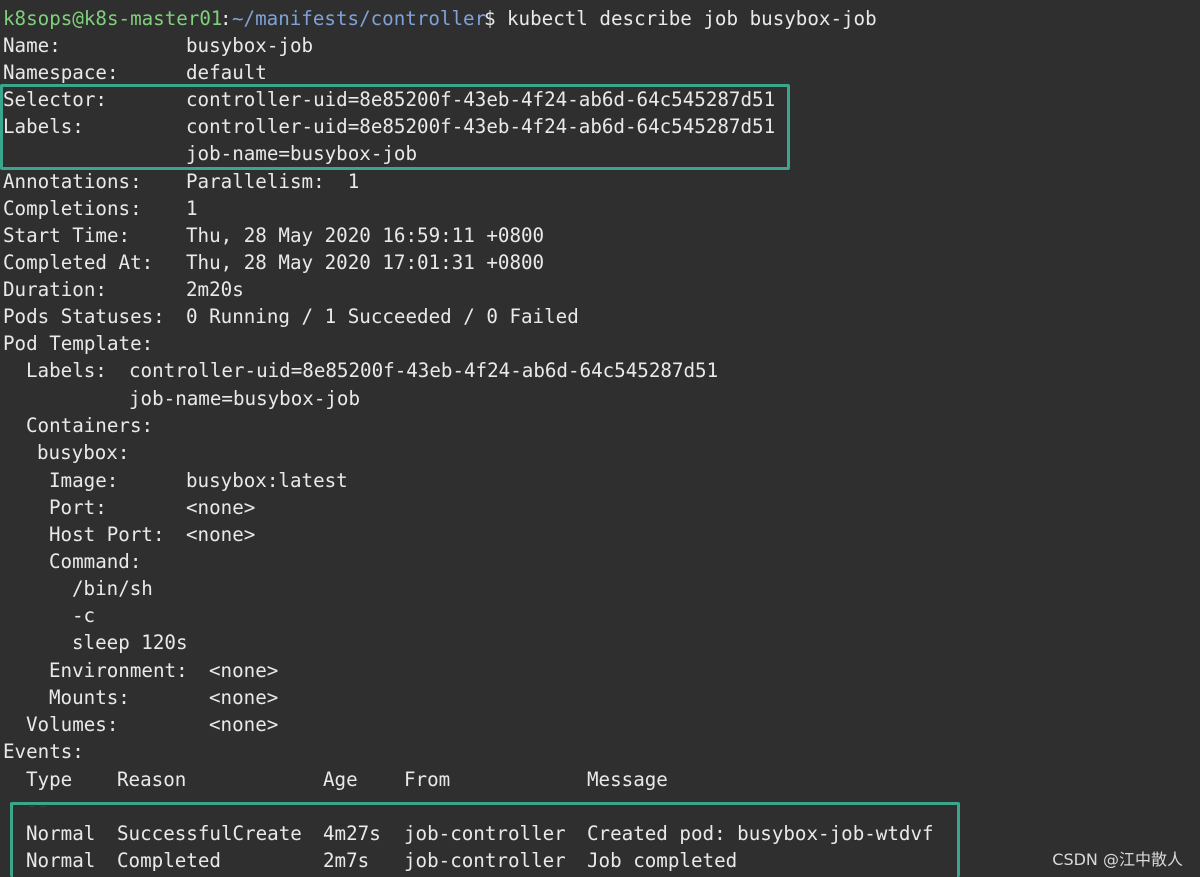  Describe the element at coordinates (365, 235) in the screenshot. I see `field-value: Thu, 28 May 2020 16:59:11 +0800` at that location.